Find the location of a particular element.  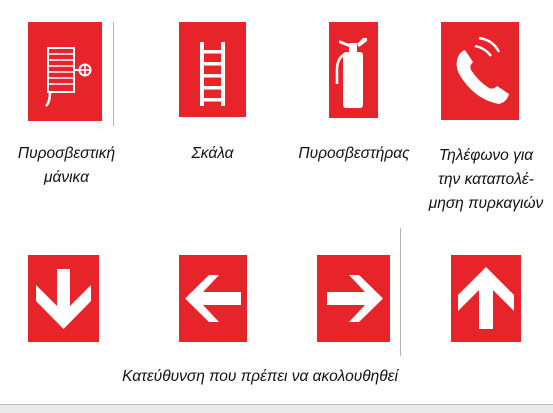

ladder-sign is located at coordinates (212, 69).